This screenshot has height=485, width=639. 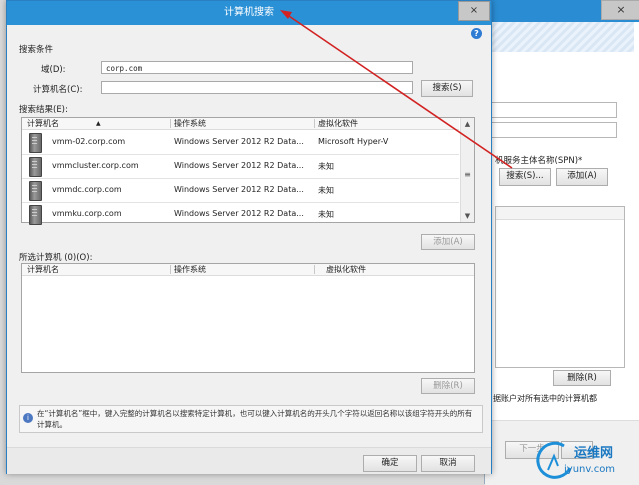 I want to click on watermark: 运维网 iyunv.com, so click(x=586, y=461).